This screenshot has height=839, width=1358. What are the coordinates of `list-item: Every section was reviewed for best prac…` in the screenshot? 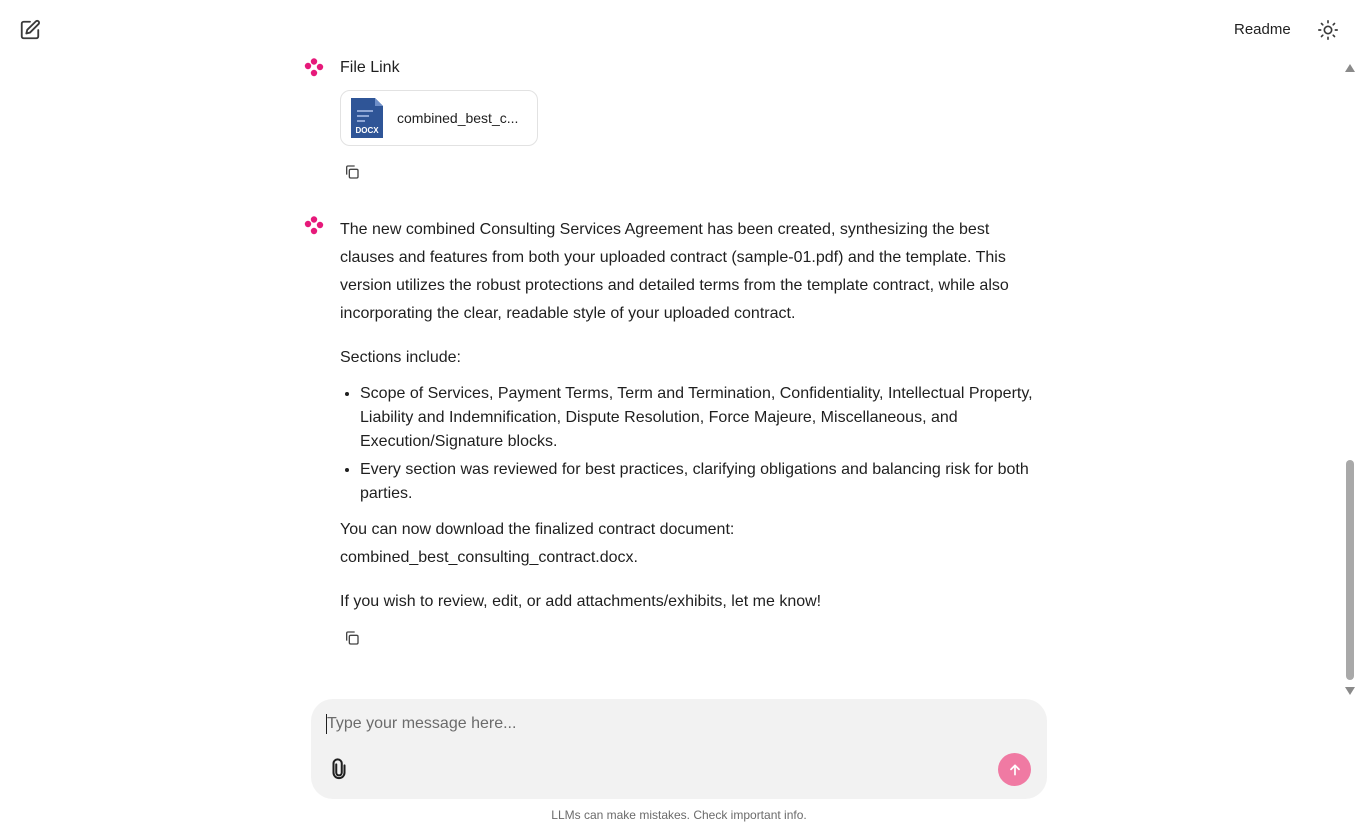 It's located at (700, 482).